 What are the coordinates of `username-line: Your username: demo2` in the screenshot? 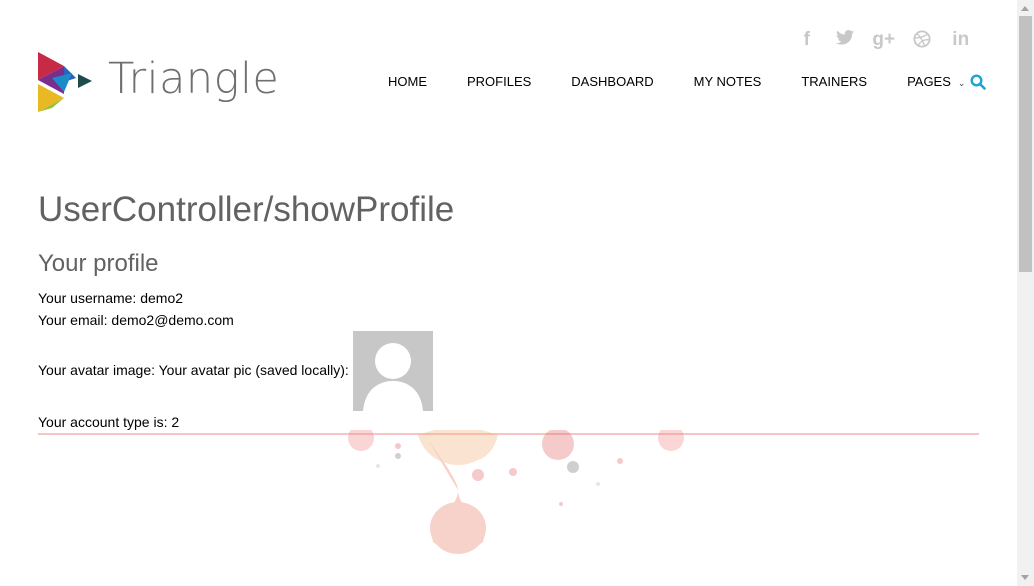 It's located at (111, 298).